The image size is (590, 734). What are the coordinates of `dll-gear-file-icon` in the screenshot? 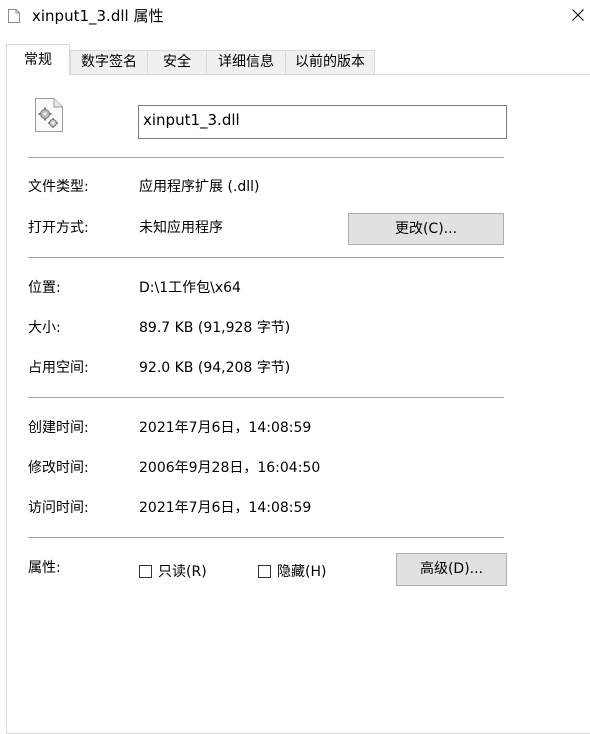 It's located at (49, 115).